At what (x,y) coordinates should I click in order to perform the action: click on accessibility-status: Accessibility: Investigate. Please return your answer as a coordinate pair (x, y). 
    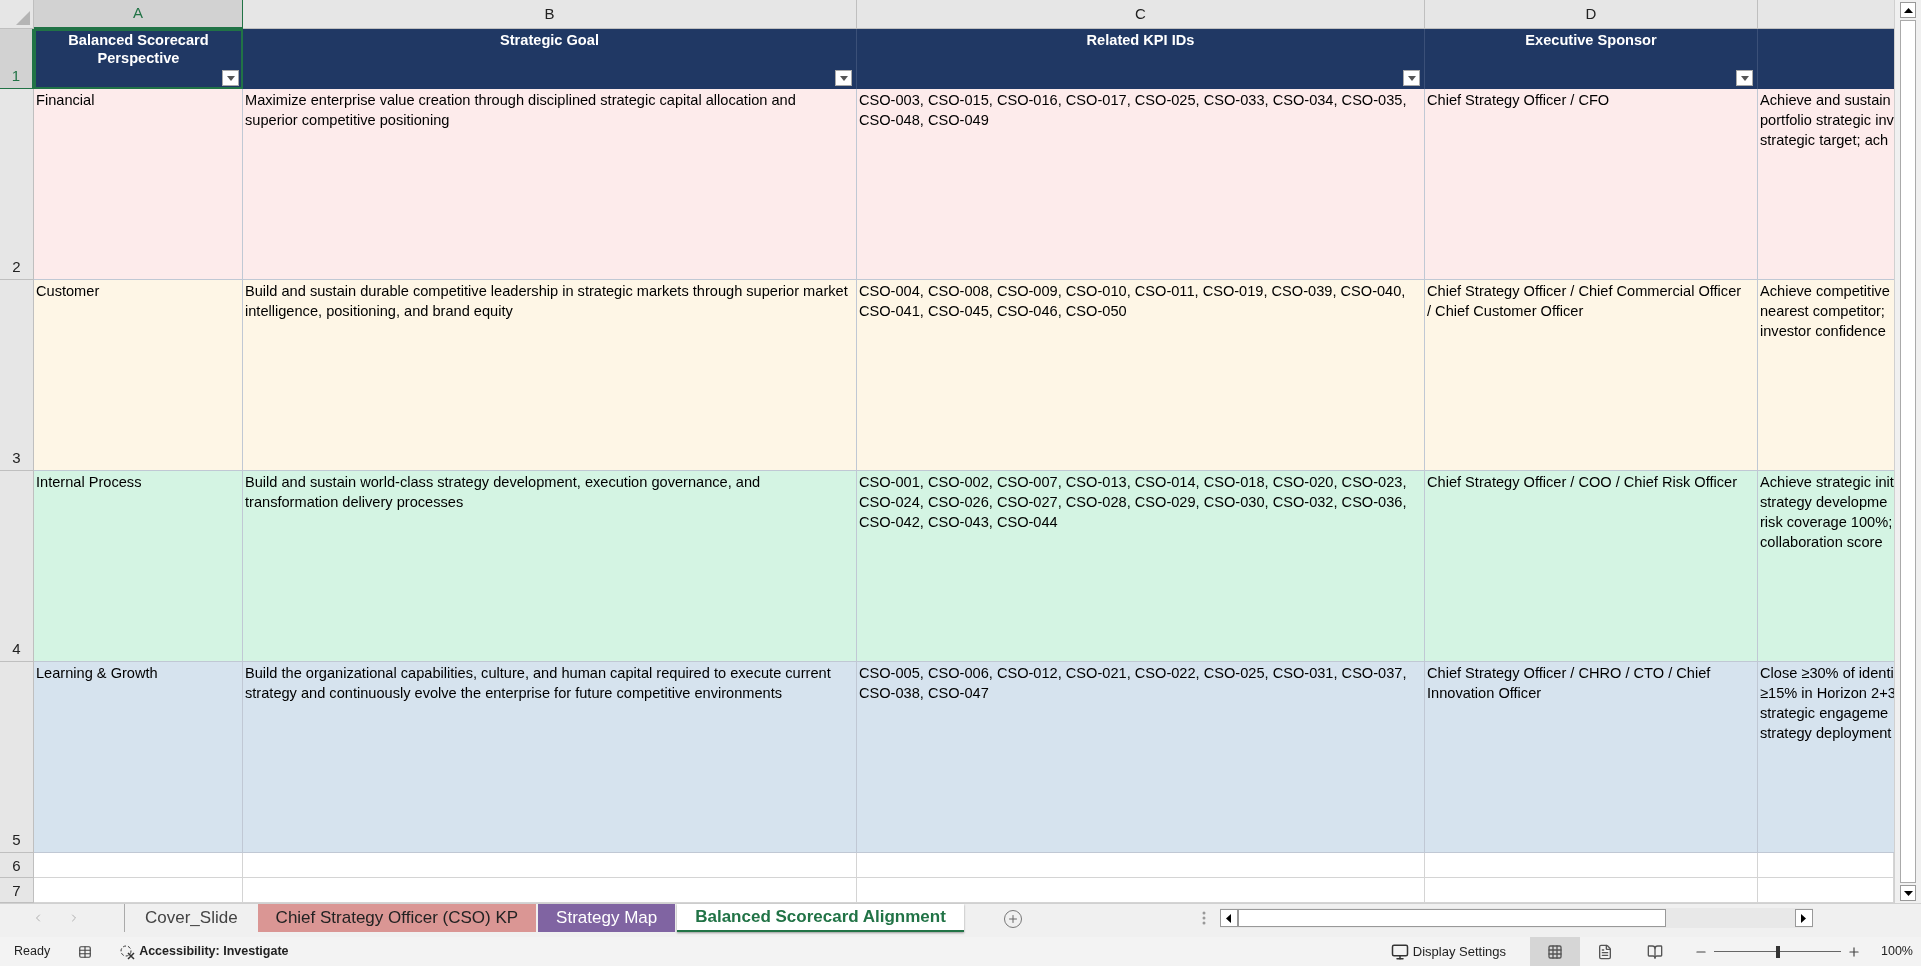
    Looking at the image, I should click on (214, 951).